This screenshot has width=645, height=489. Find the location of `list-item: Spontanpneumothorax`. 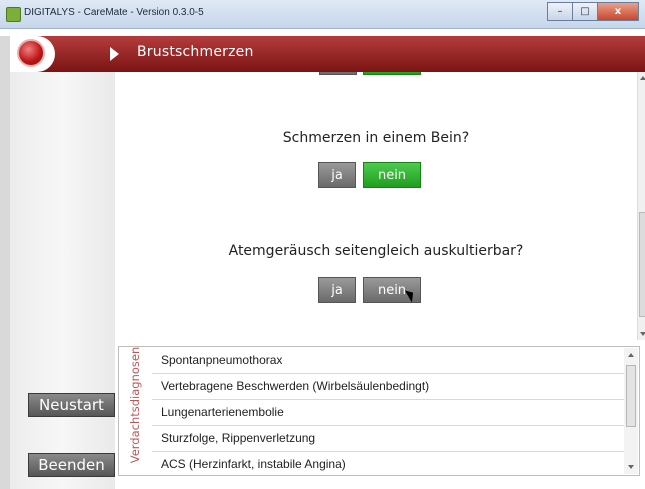

list-item: Spontanpneumothorax is located at coordinates (388, 361).